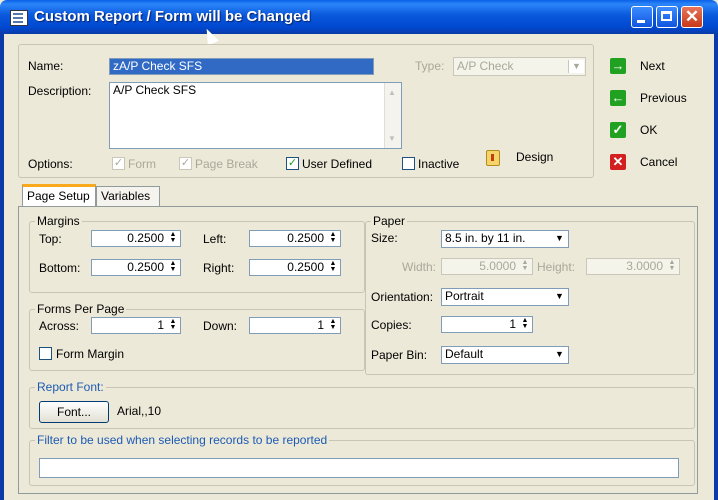 The height and width of the screenshot is (500, 718). What do you see at coordinates (241, 66) in the screenshot?
I see `name-input: zA/P Check SFS` at bounding box center [241, 66].